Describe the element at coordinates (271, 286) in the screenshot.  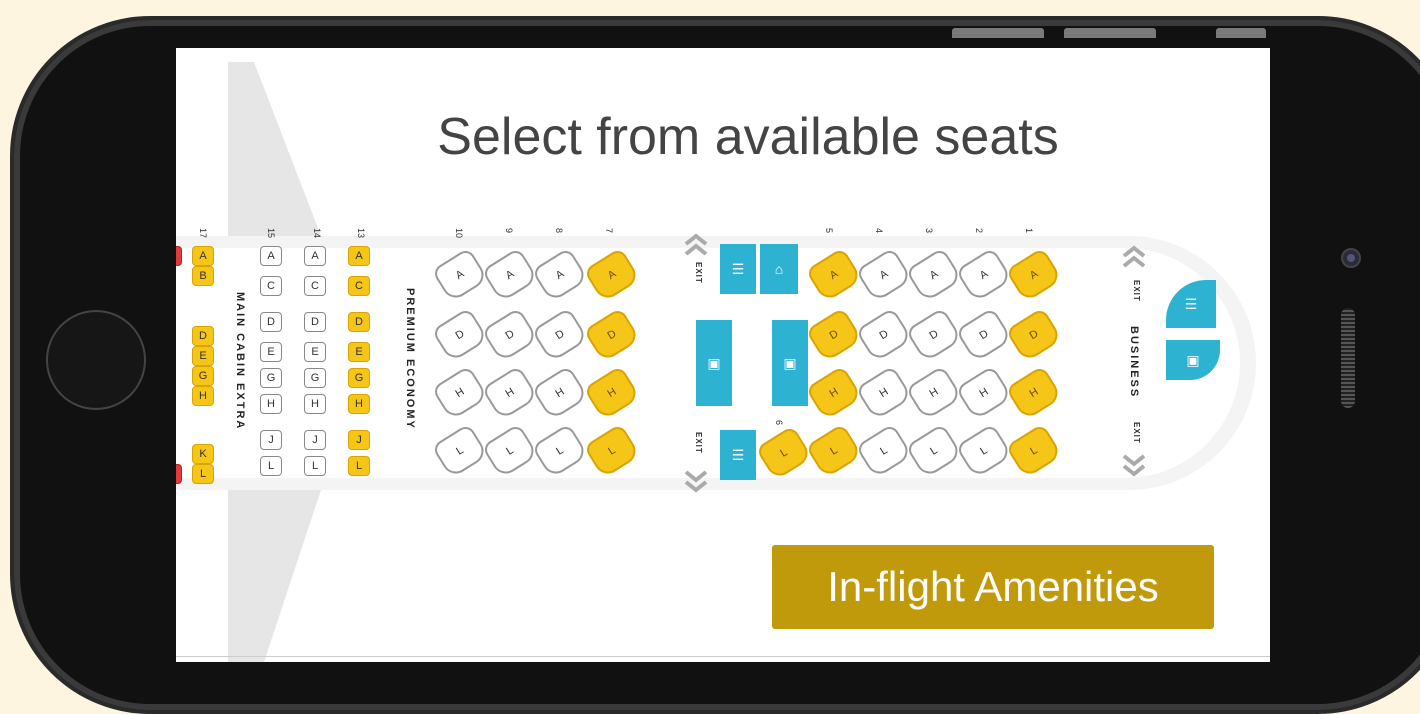
I see `seat-15C: C` at that location.